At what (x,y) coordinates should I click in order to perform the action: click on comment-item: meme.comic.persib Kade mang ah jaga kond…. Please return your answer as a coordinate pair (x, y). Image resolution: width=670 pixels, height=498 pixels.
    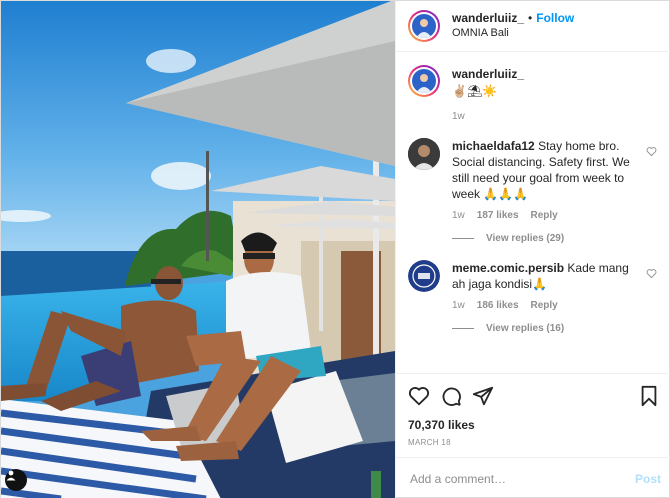
    Looking at the image, I should click on (532, 285).